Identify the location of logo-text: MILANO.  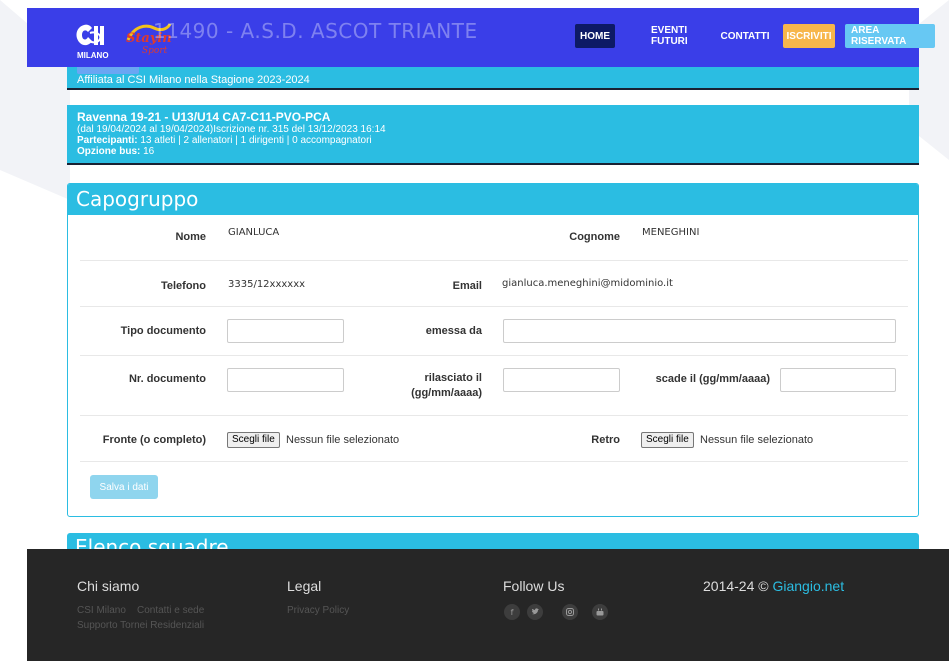
(93, 55).